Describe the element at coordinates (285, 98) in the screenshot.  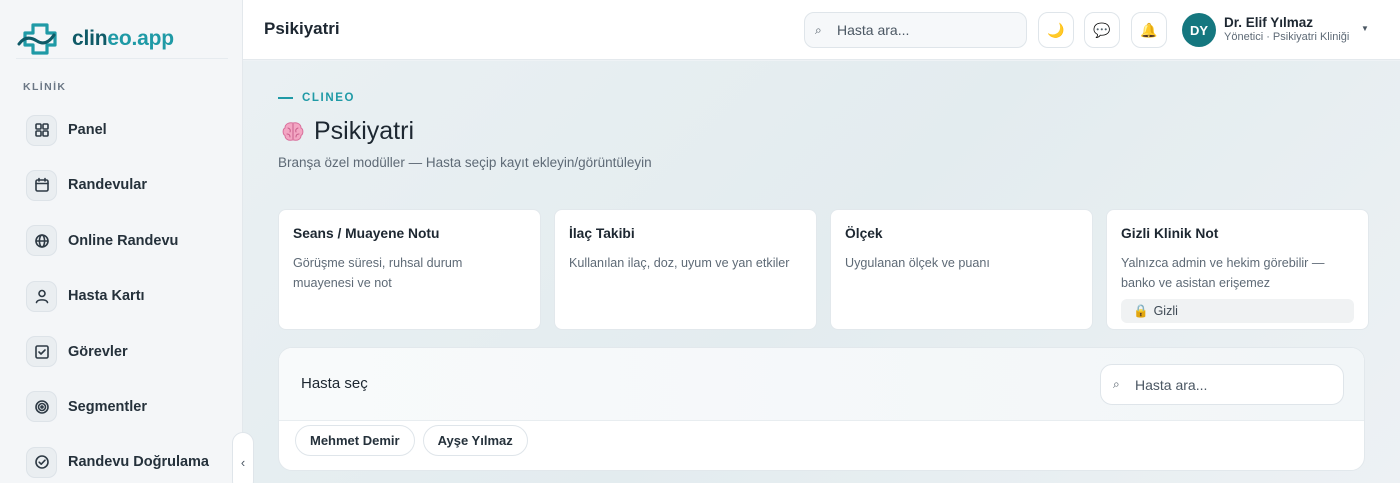
I see `eyebrow-line` at that location.